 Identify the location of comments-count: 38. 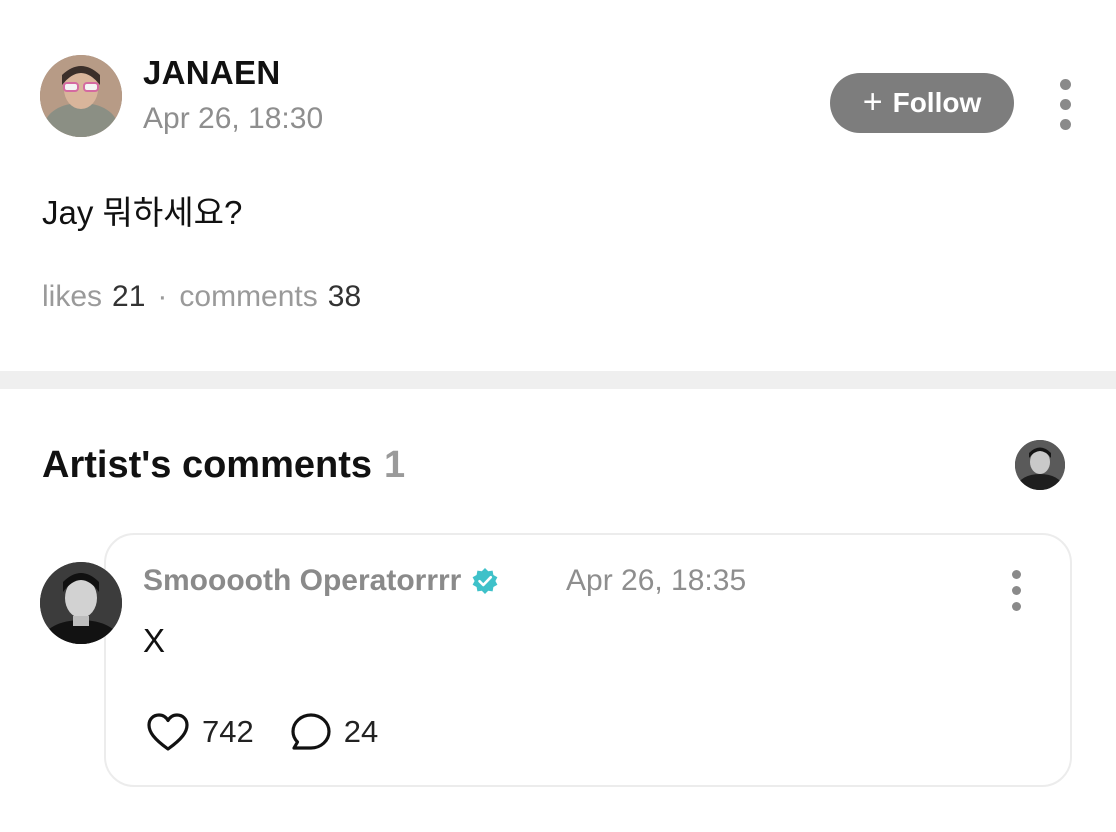
(344, 297).